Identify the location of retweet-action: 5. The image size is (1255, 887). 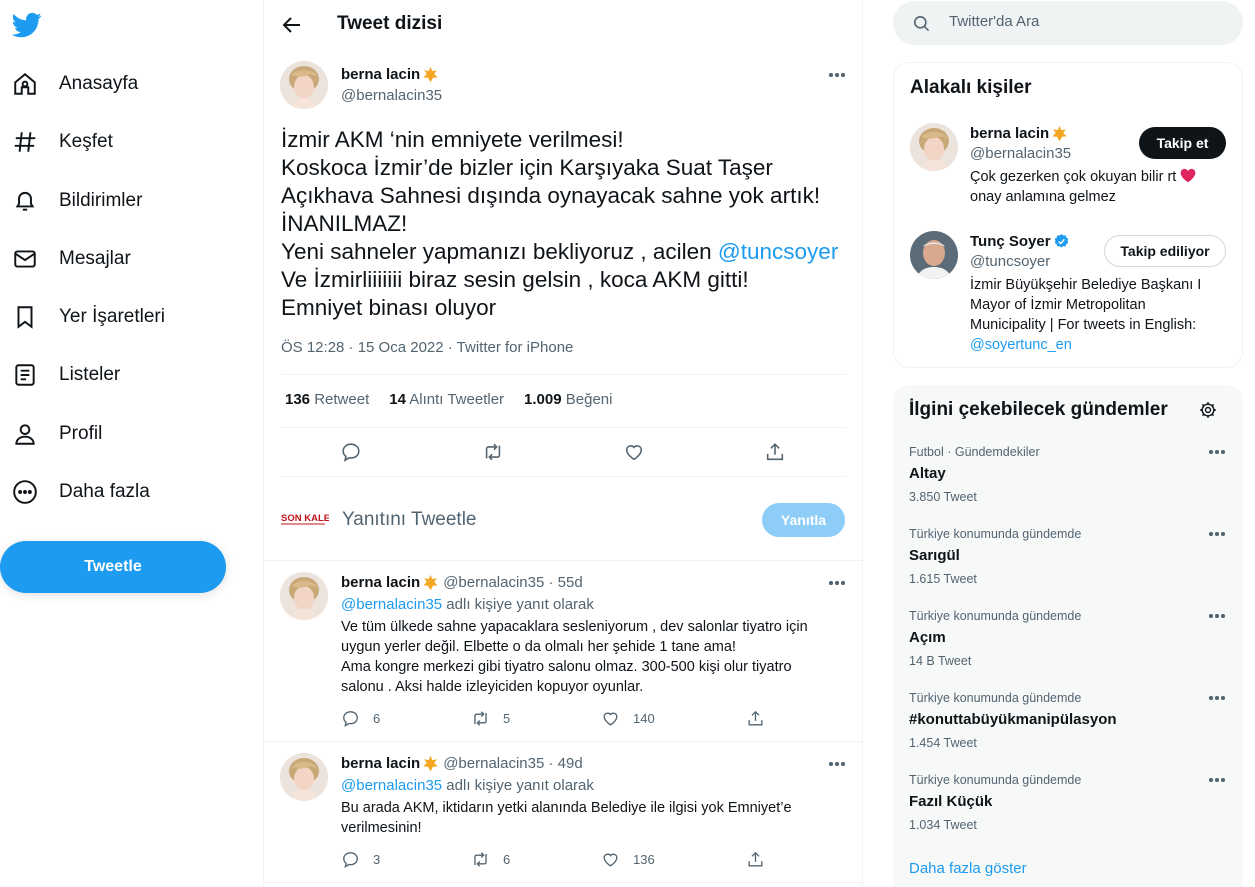
(490, 718).